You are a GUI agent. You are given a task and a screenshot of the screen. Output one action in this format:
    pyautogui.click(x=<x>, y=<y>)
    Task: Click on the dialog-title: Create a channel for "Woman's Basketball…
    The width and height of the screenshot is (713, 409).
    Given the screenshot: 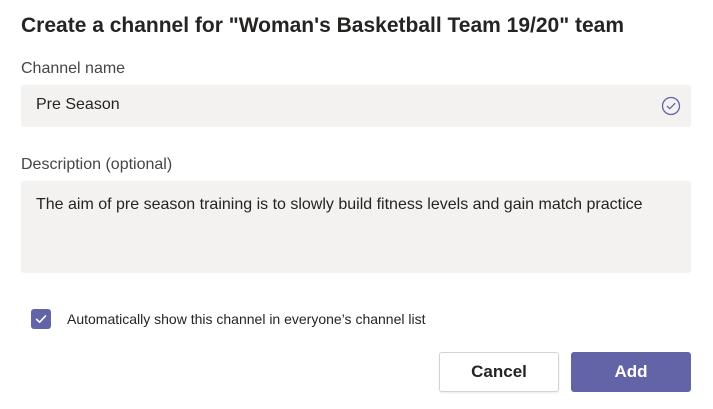 What is the action you would take?
    pyautogui.click(x=323, y=25)
    